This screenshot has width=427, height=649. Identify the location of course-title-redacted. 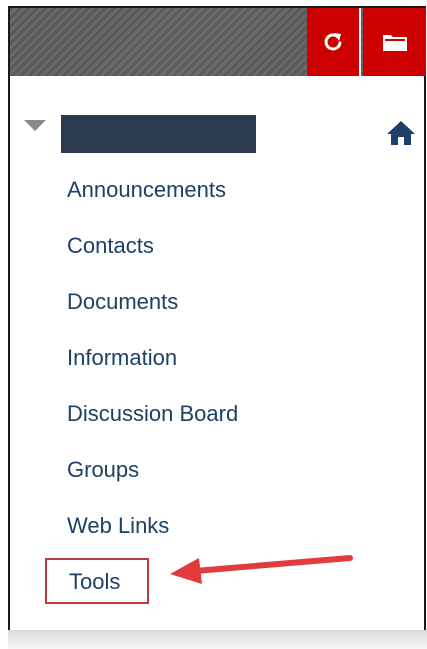
(158, 134).